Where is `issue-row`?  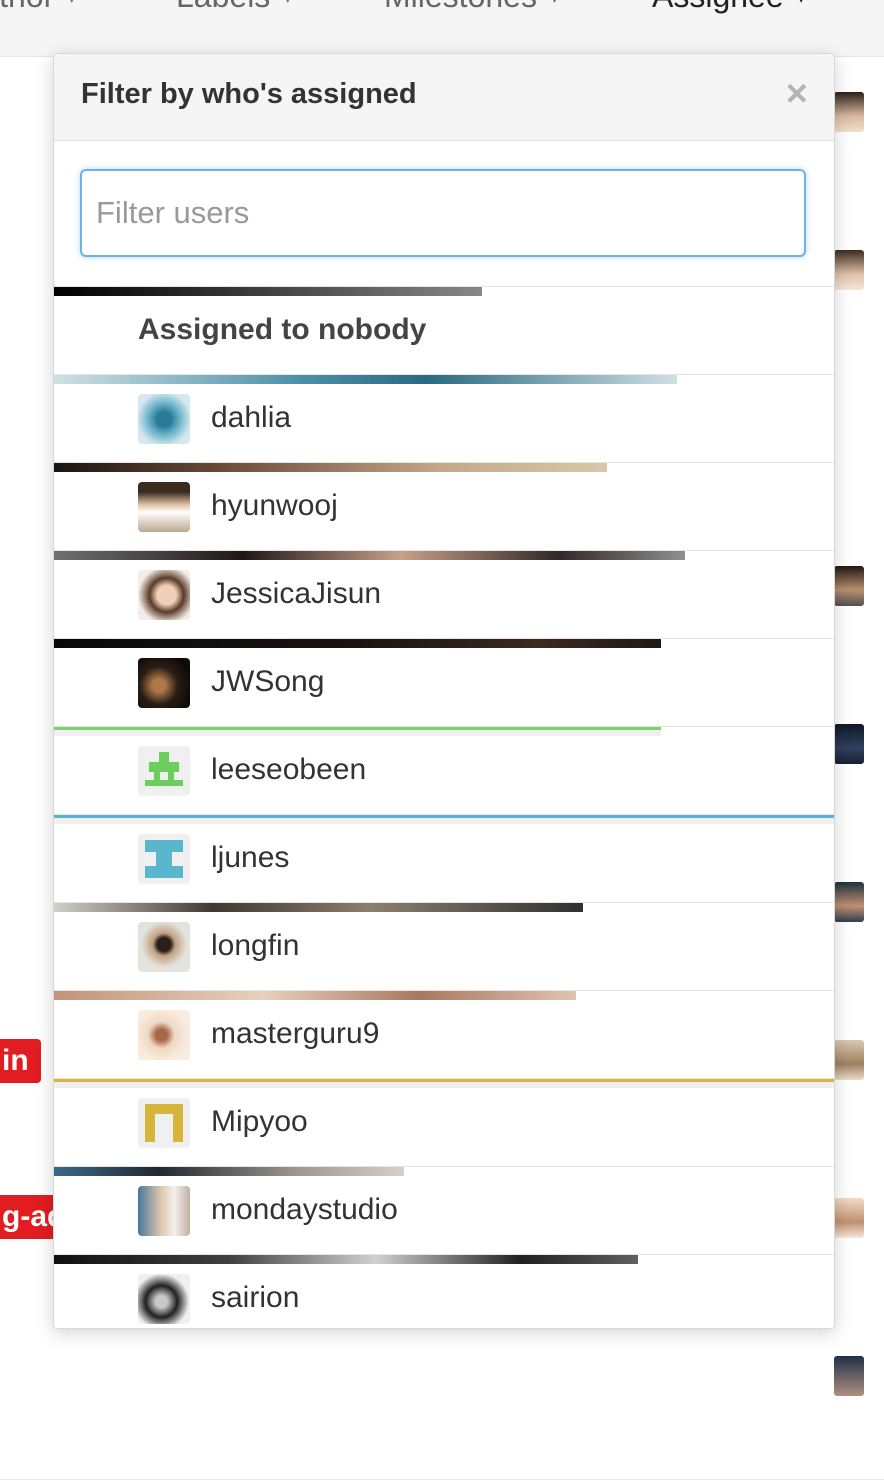
issue-row is located at coordinates (442, 1400).